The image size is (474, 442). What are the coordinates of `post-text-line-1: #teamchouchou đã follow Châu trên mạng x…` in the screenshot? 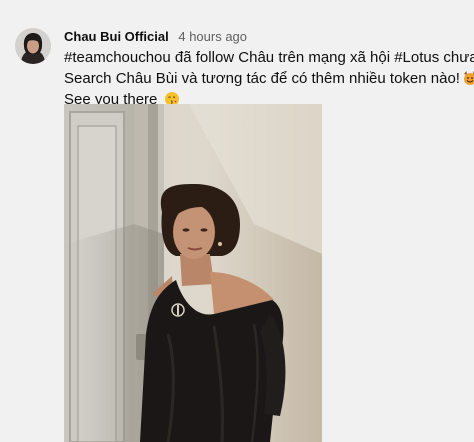 It's located at (269, 57).